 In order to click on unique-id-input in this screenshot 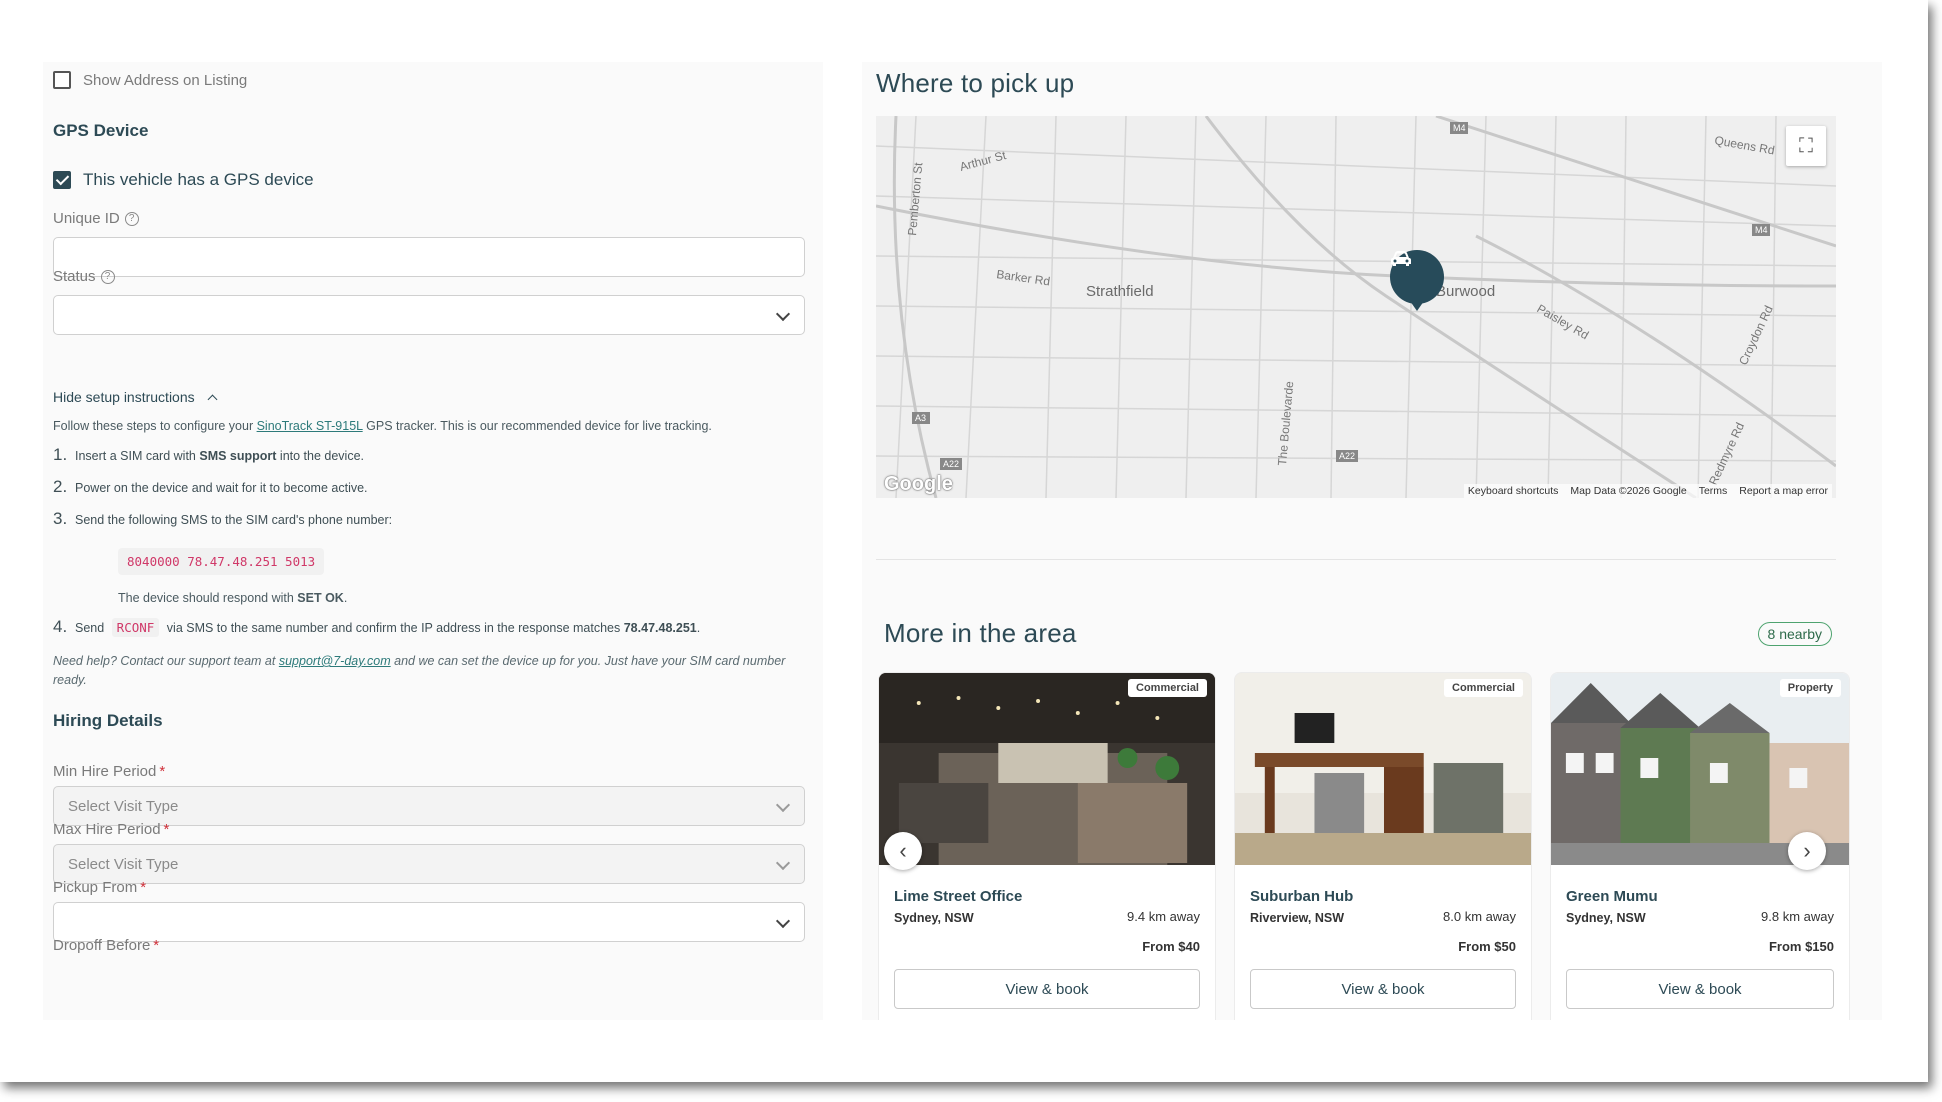, I will do `click(429, 257)`.